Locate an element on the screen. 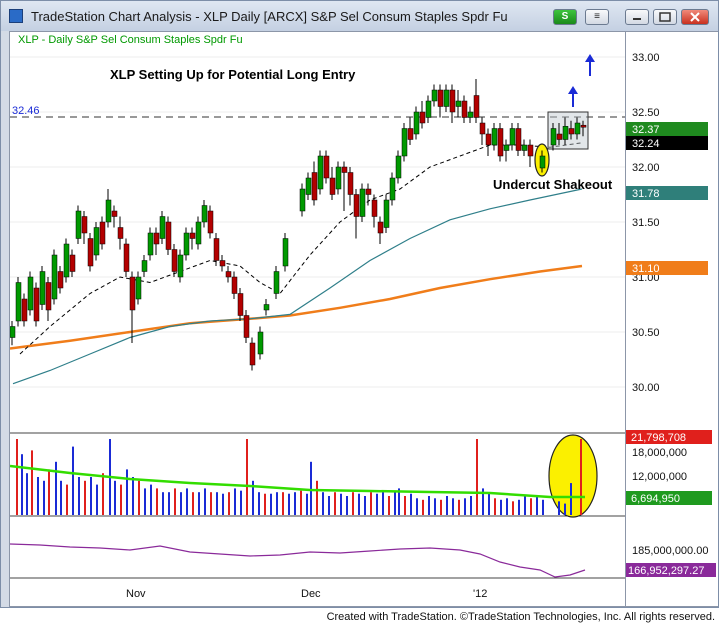 Image resolution: width=719 pixels, height=626 pixels. close-icon is located at coordinates (695, 17).